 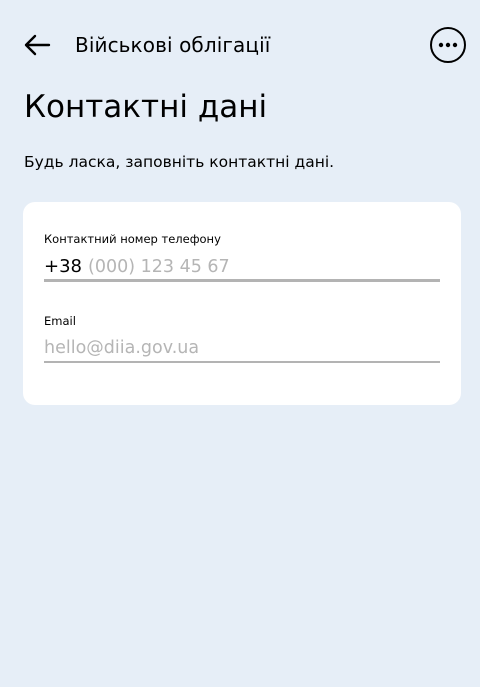 I want to click on email-input, so click(x=242, y=348).